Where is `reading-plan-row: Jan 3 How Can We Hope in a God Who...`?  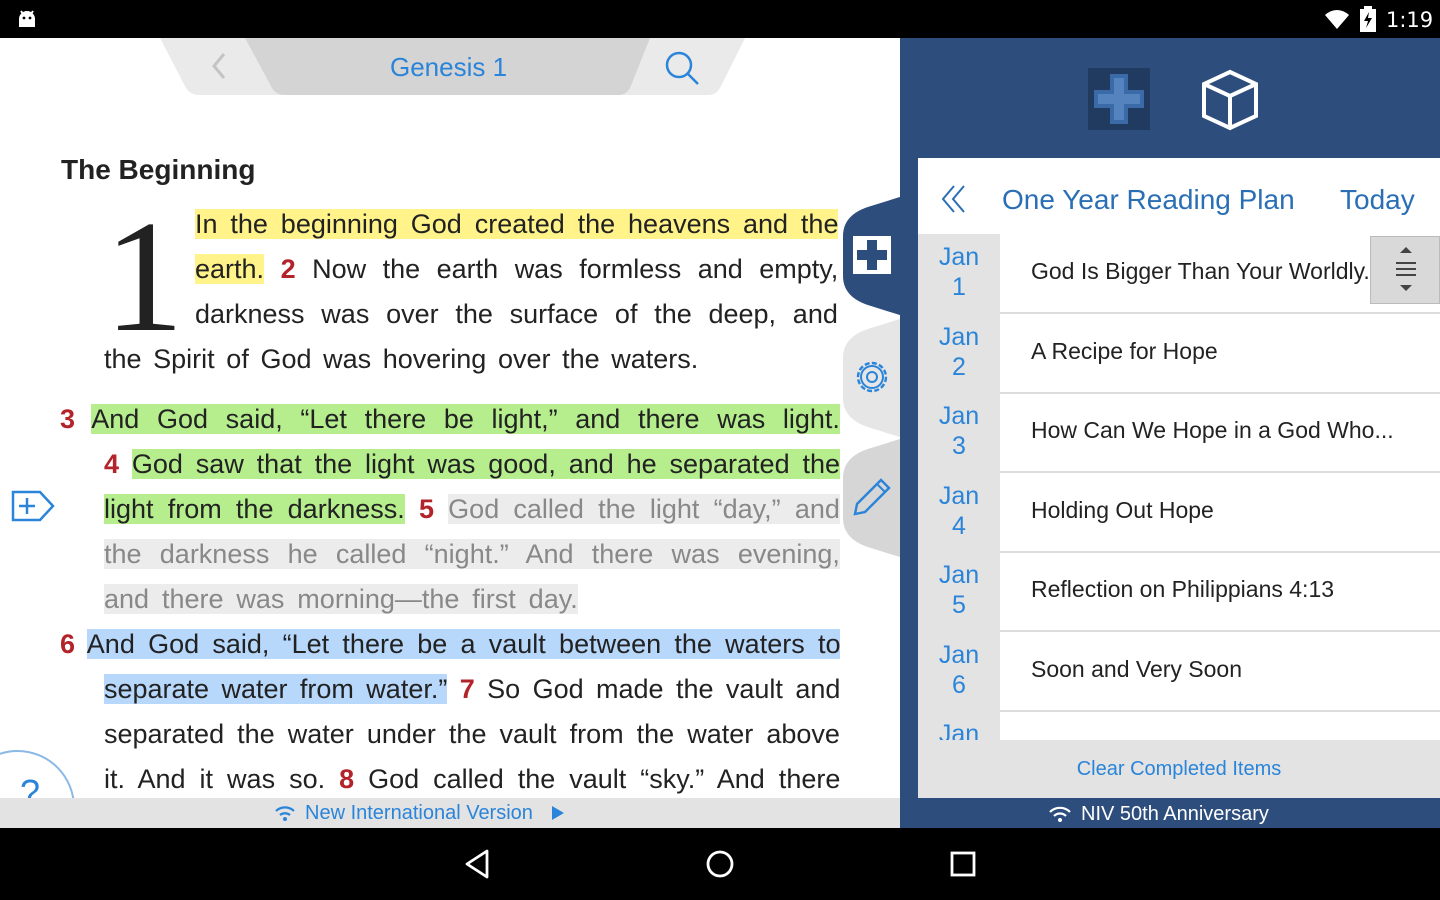 reading-plan-row: Jan 3 How Can We Hope in a God Who... is located at coordinates (1179, 433).